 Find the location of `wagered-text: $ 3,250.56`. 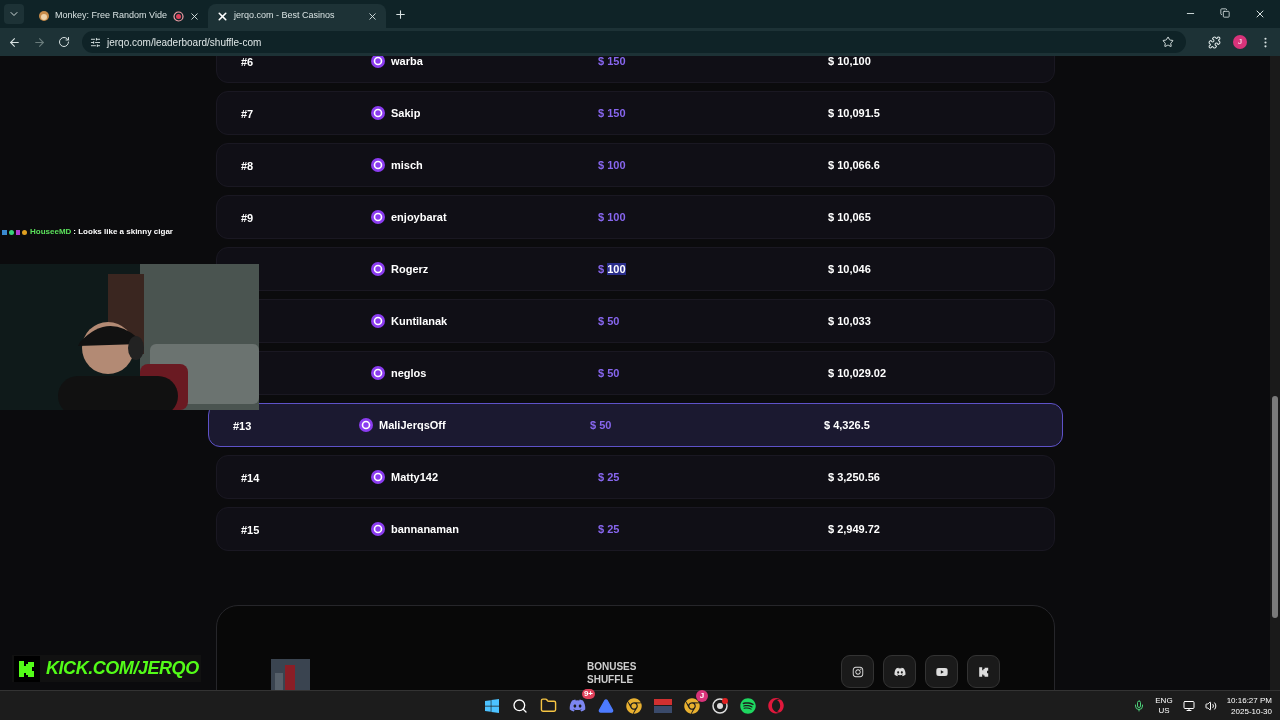

wagered-text: $ 3,250.56 is located at coordinates (854, 477).